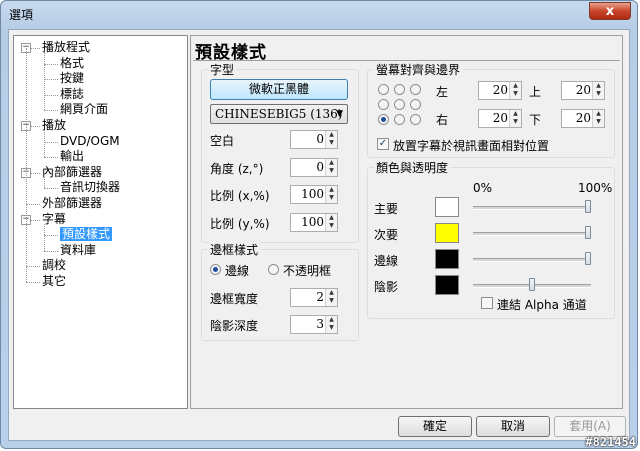 This screenshot has width=640, height=451. Describe the element at coordinates (54, 125) in the screenshot. I see `tree-item: 播放` at that location.